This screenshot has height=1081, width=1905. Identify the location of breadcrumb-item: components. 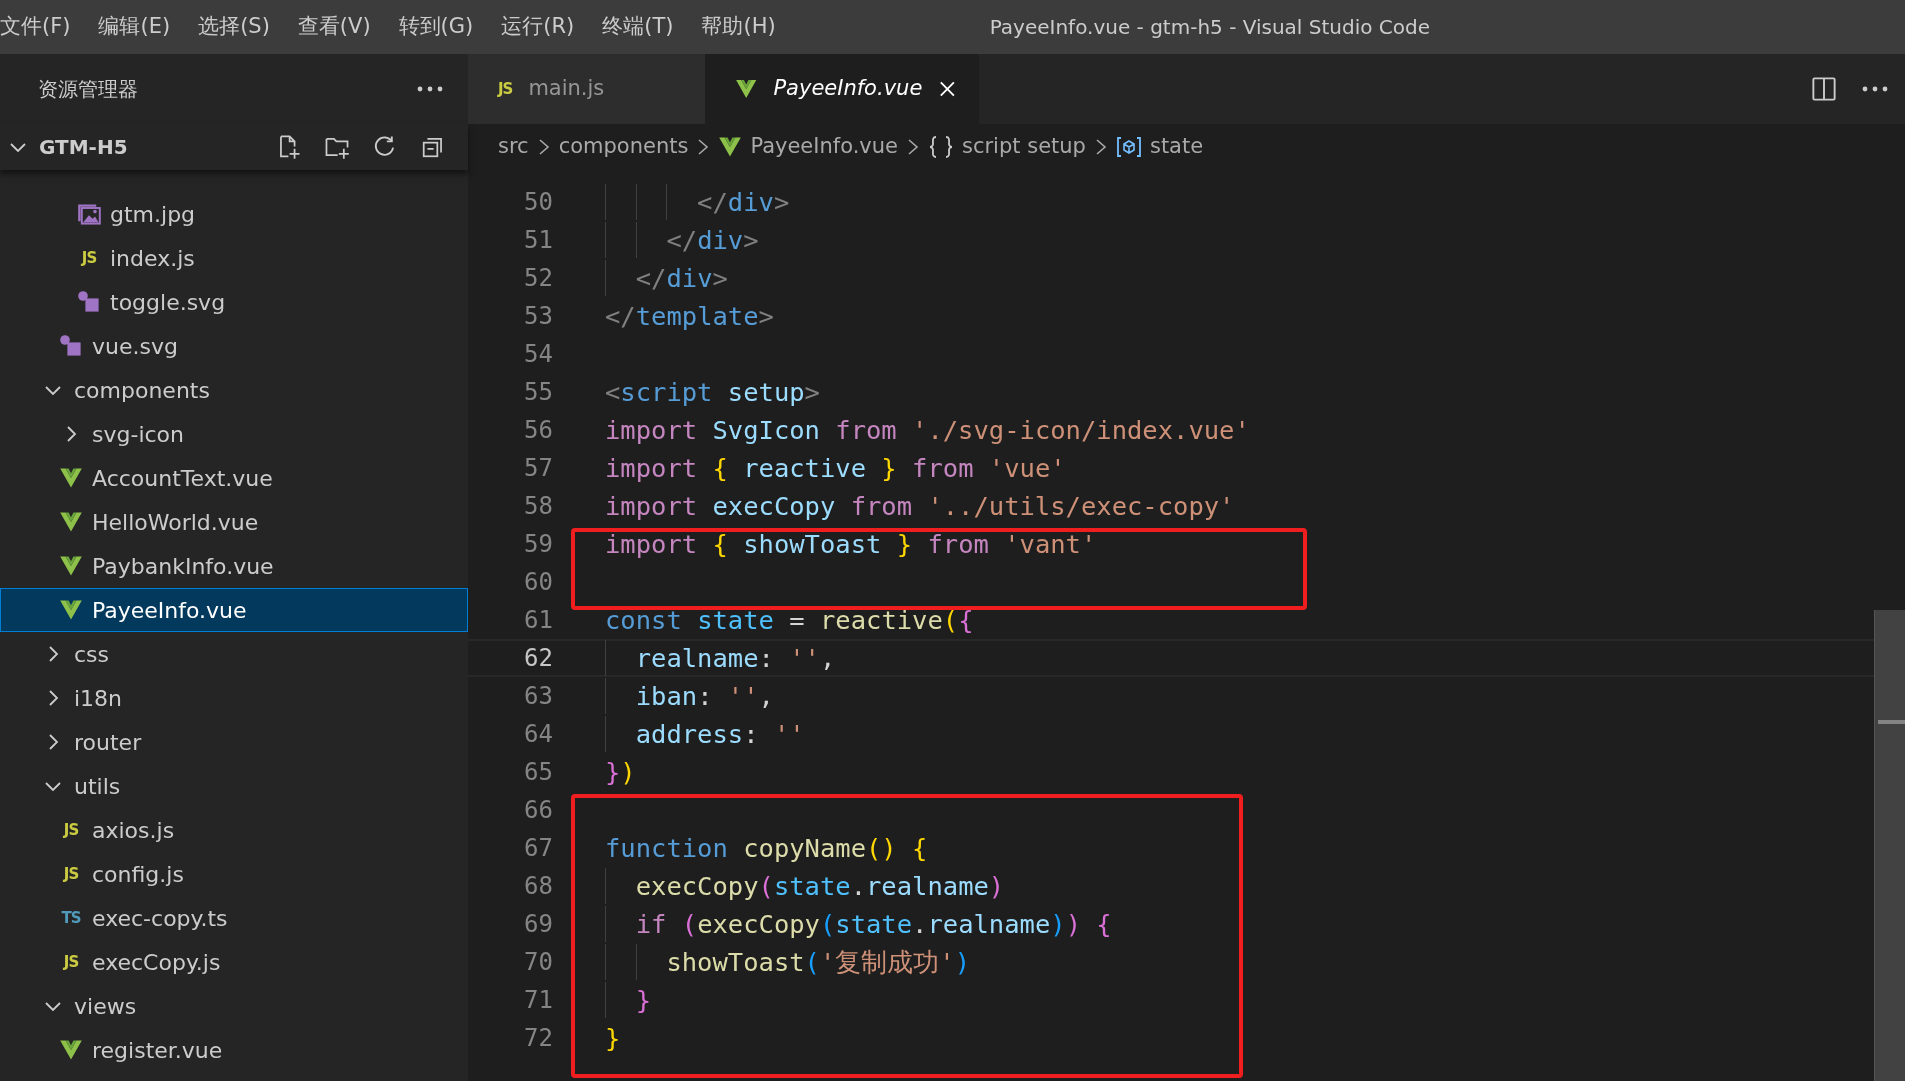
(623, 147).